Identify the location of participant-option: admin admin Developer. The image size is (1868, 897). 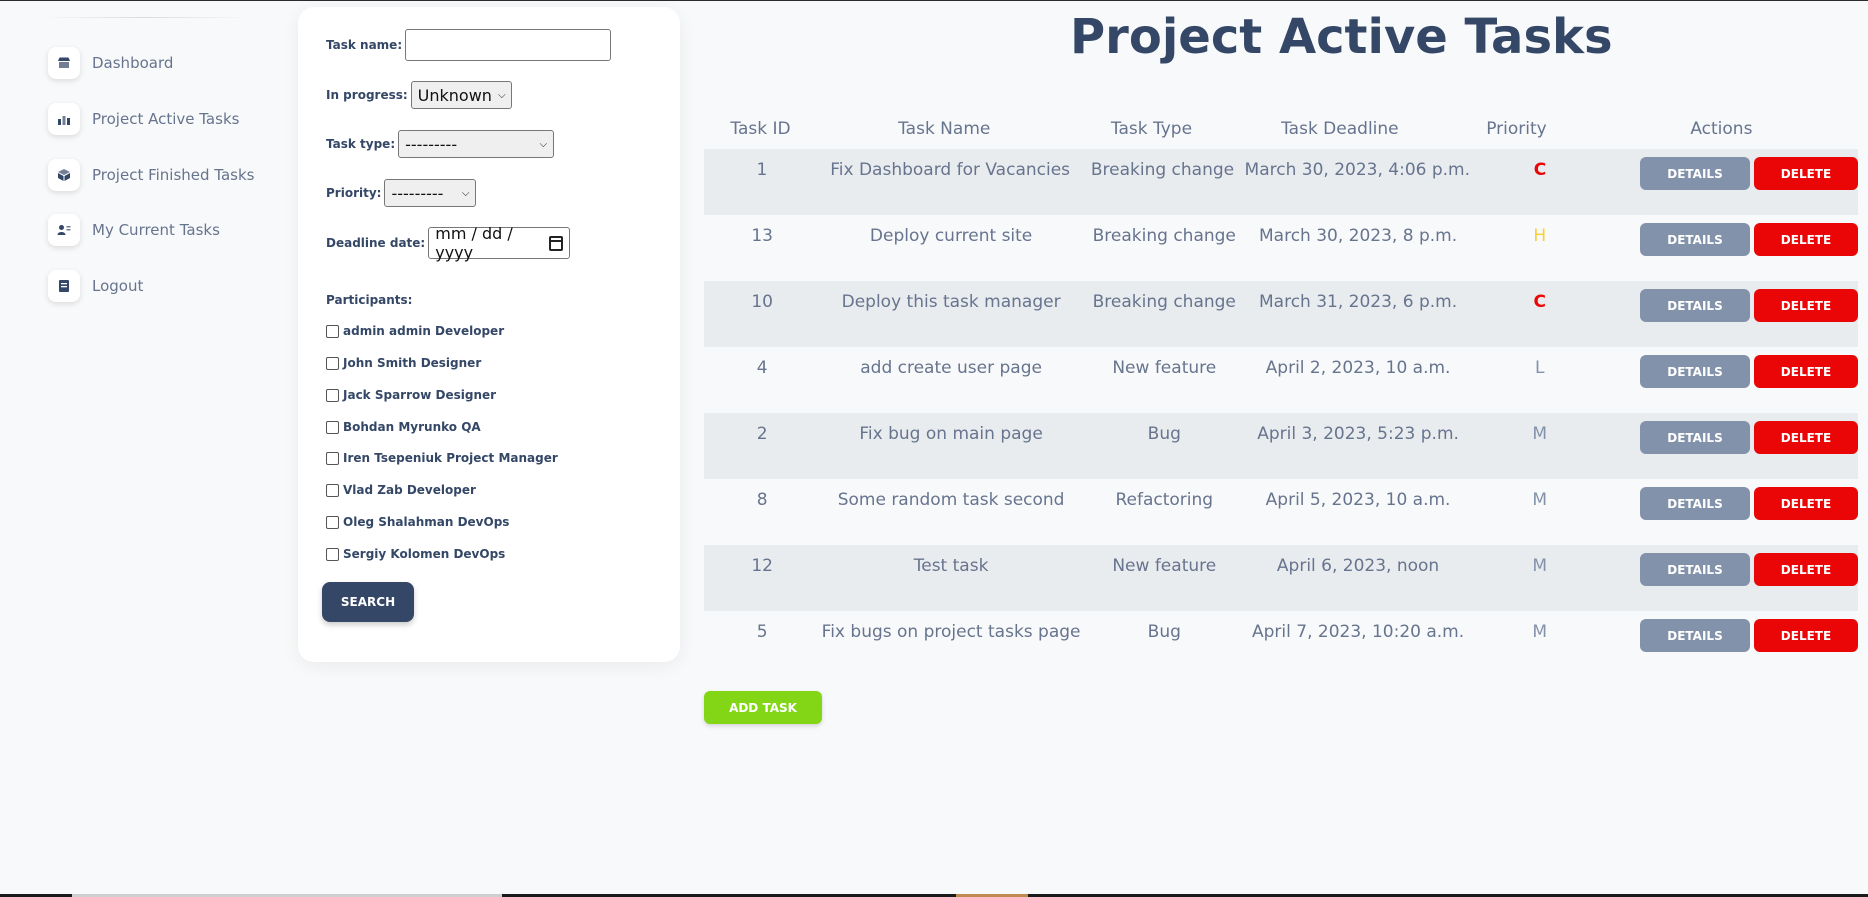
(415, 331).